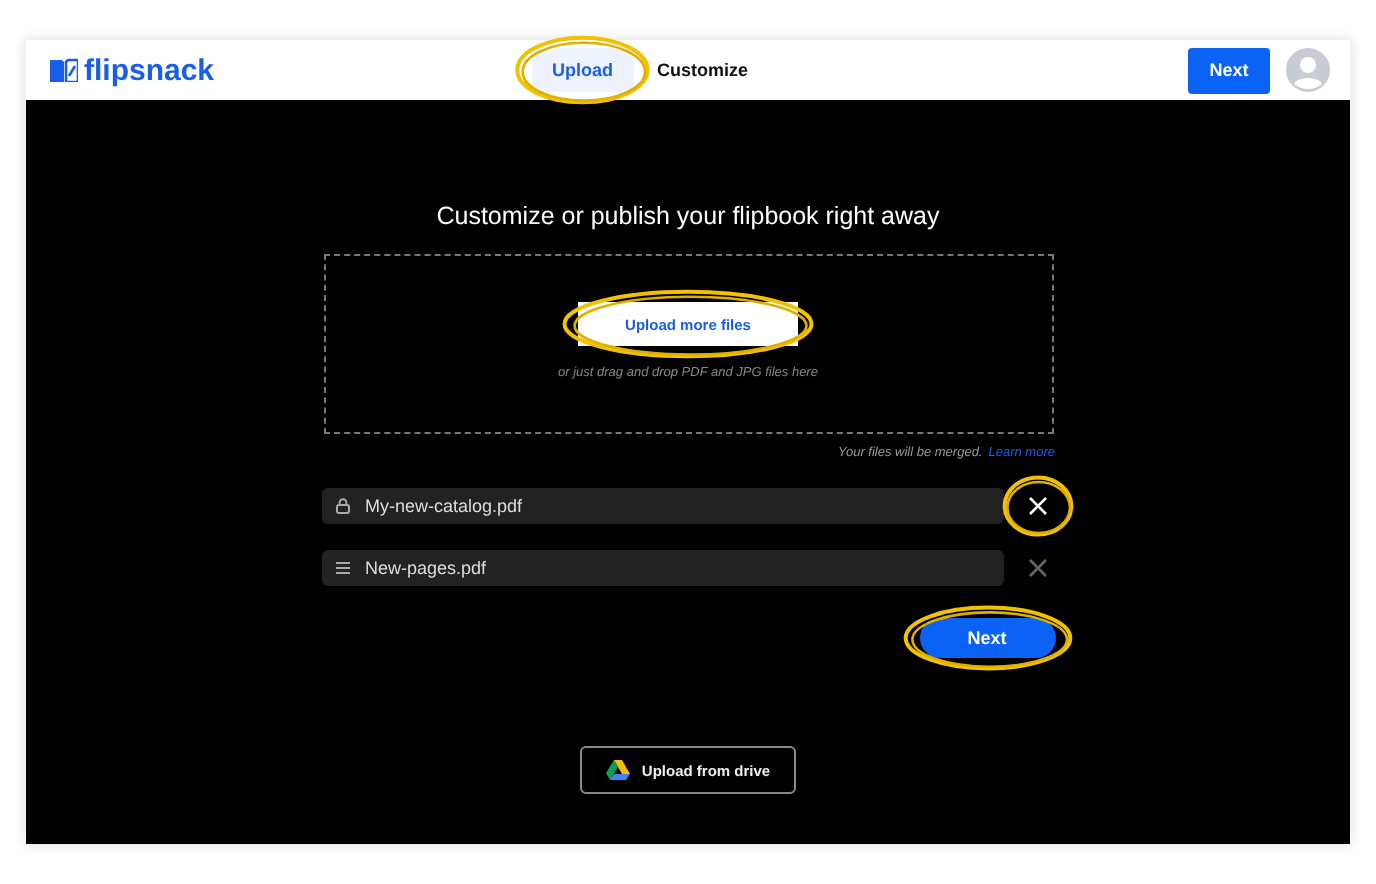 This screenshot has width=1376, height=884. What do you see at coordinates (342, 506) in the screenshot?
I see `lock-icon` at bounding box center [342, 506].